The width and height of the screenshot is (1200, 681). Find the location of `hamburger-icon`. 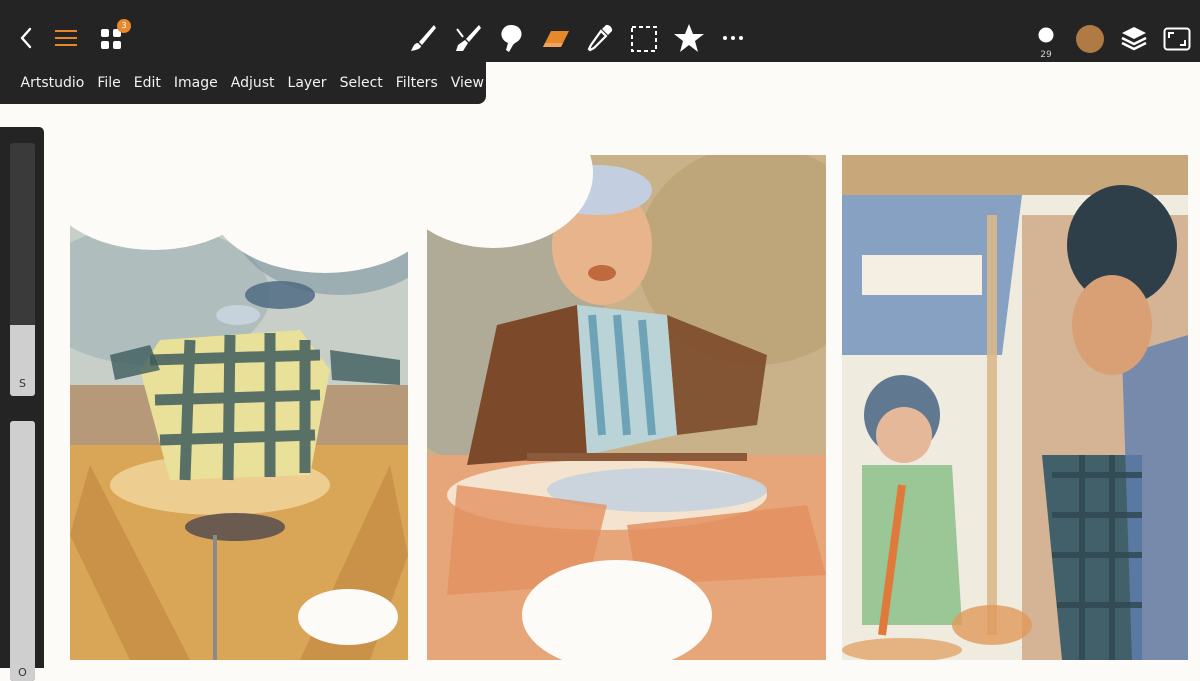

hamburger-icon is located at coordinates (66, 38).